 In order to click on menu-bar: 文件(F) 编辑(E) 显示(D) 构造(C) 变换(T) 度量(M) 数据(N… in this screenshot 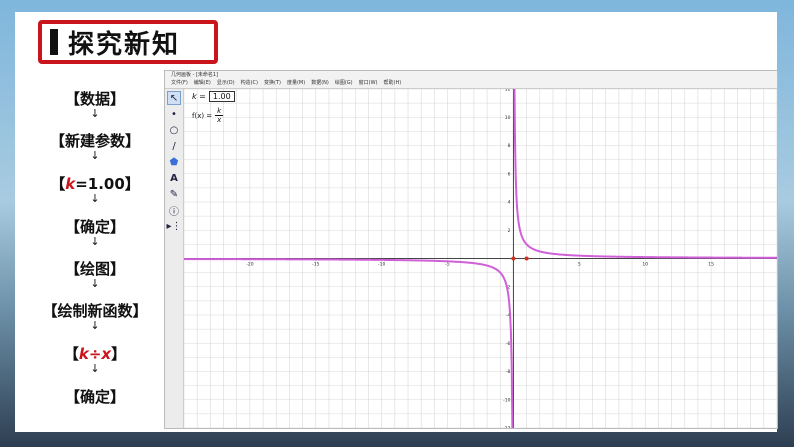, I will do `click(471, 84)`.